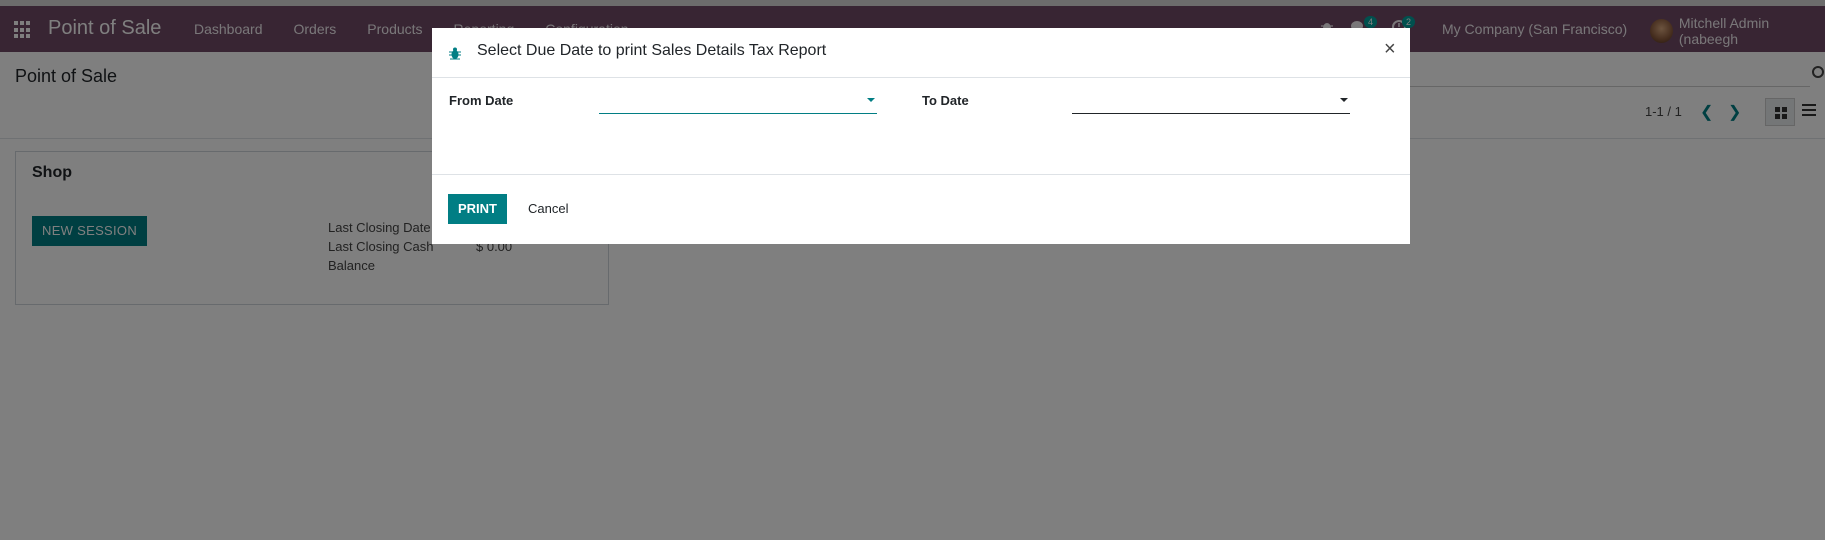 This screenshot has height=540, width=1825. What do you see at coordinates (455, 53) in the screenshot?
I see `bug-icon` at bounding box center [455, 53].